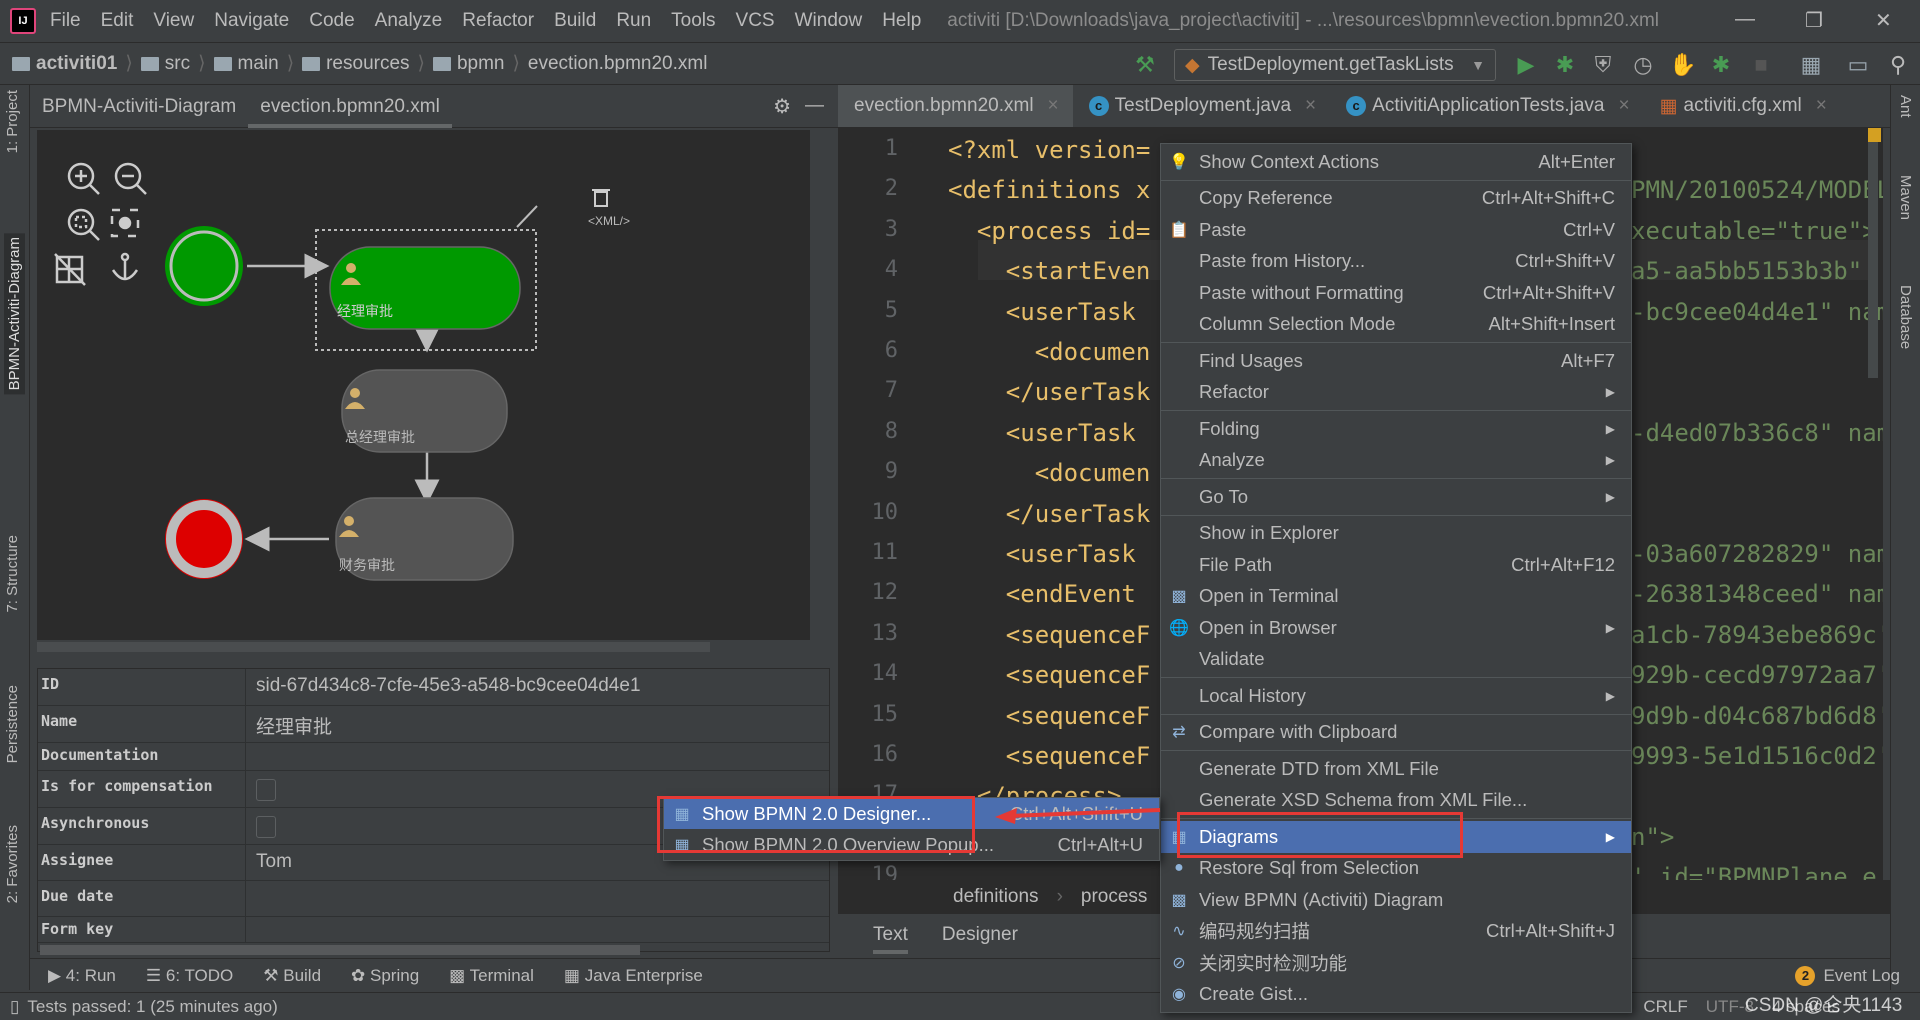  Describe the element at coordinates (609, 221) in the screenshot. I see `xml-link: <XML/>` at that location.